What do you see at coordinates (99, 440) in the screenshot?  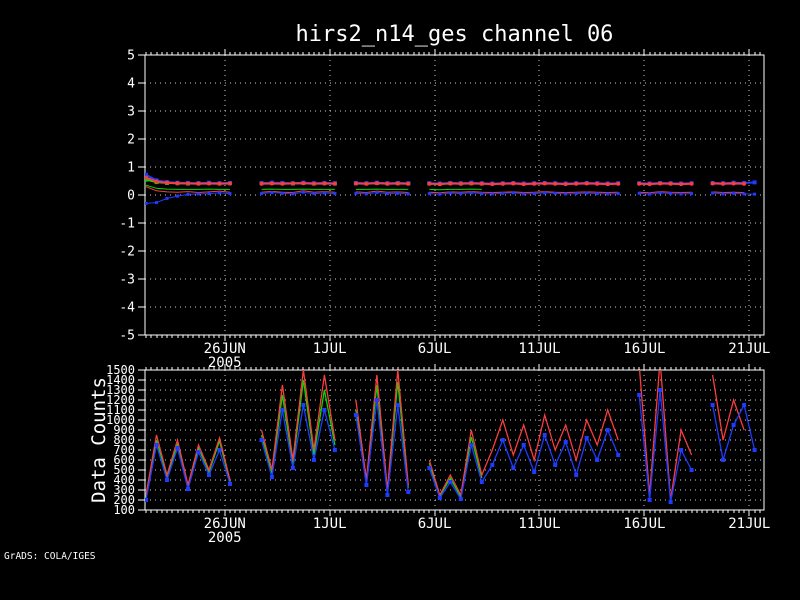 I see `bottom-chart-y-axis-label: Data Counts` at bounding box center [99, 440].